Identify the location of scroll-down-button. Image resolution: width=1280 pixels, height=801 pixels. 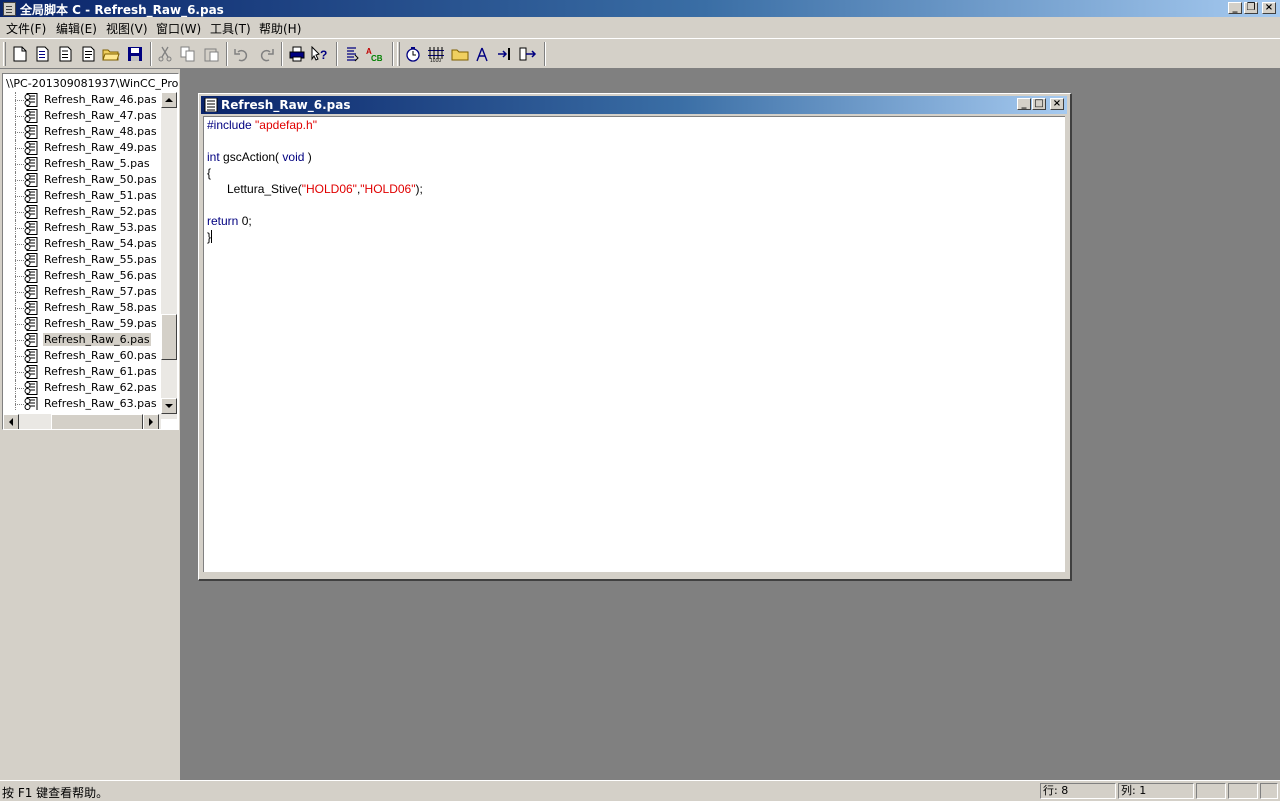
(169, 406).